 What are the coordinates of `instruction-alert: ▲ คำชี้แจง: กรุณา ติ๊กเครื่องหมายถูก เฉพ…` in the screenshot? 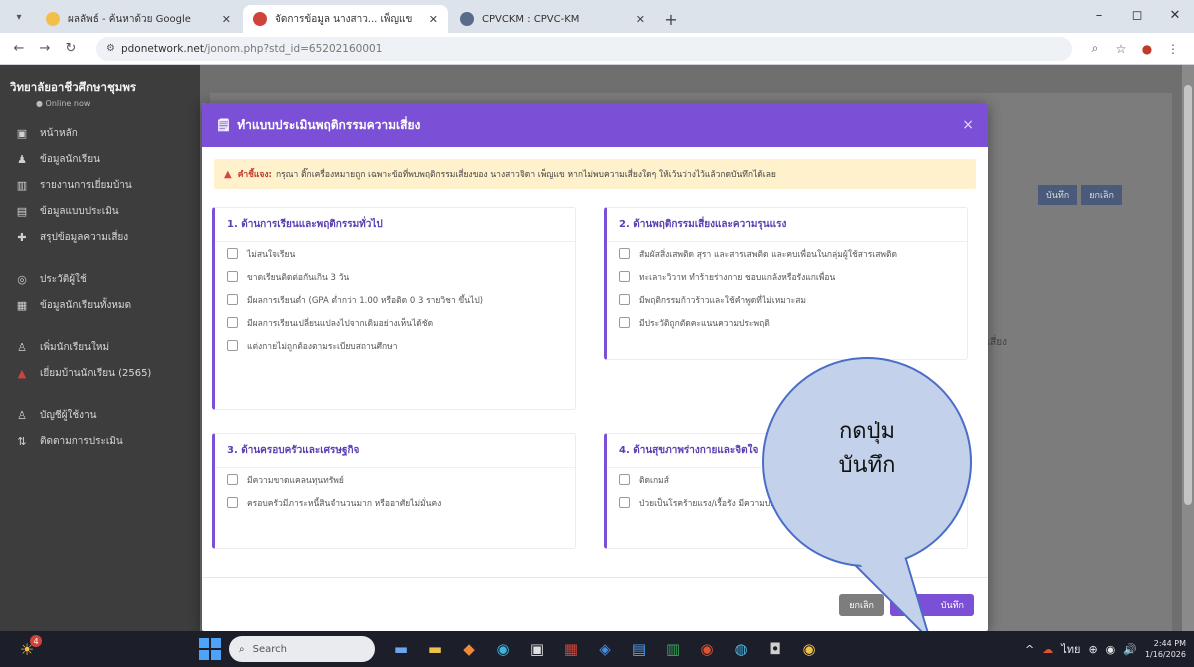 It's located at (595, 174).